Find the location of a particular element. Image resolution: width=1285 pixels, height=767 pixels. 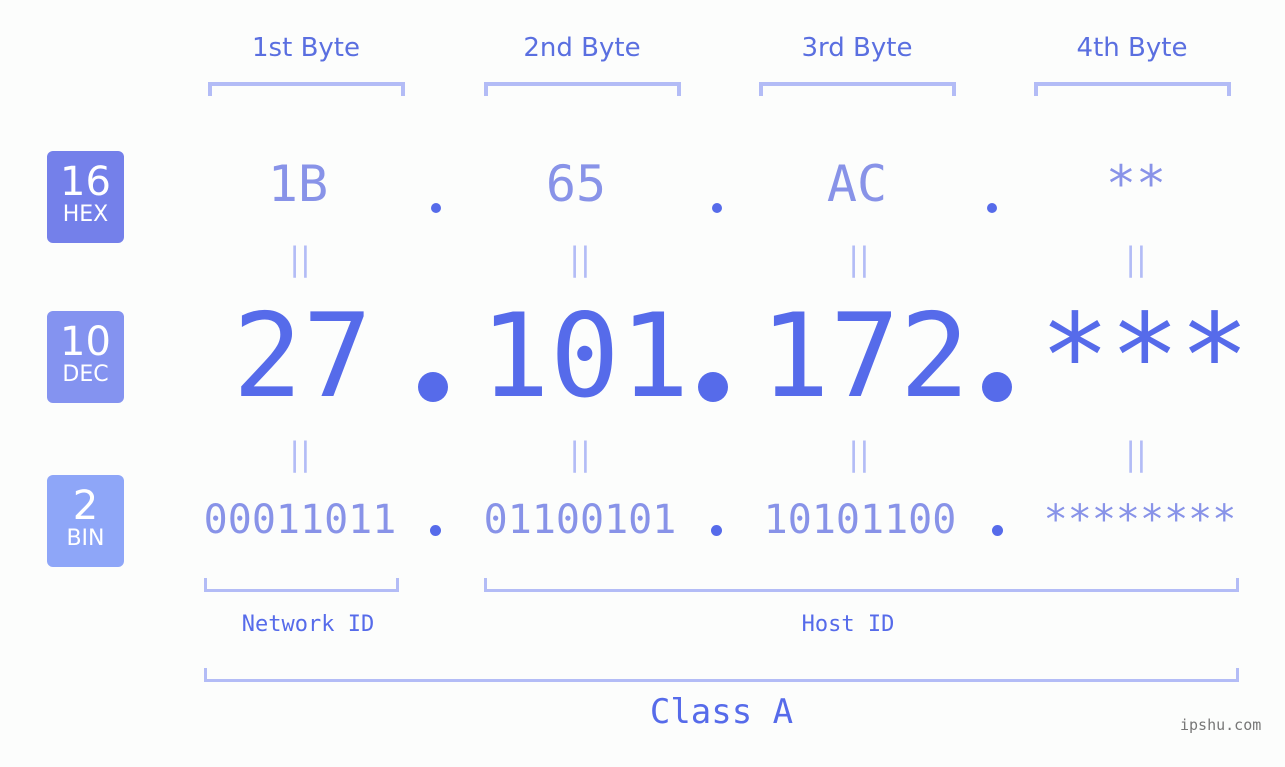

bin-byte-3: 10101100 is located at coordinates (860, 520).